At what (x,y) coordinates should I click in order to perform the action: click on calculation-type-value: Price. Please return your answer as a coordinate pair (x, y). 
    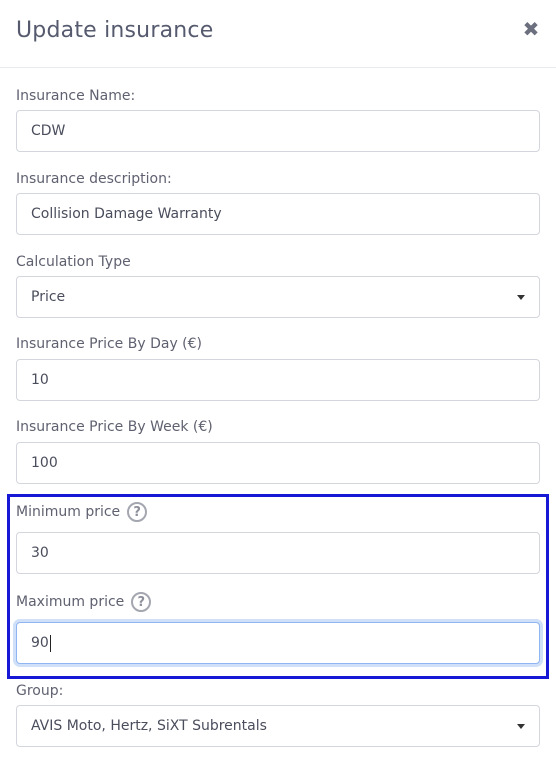
    Looking at the image, I should click on (48, 297).